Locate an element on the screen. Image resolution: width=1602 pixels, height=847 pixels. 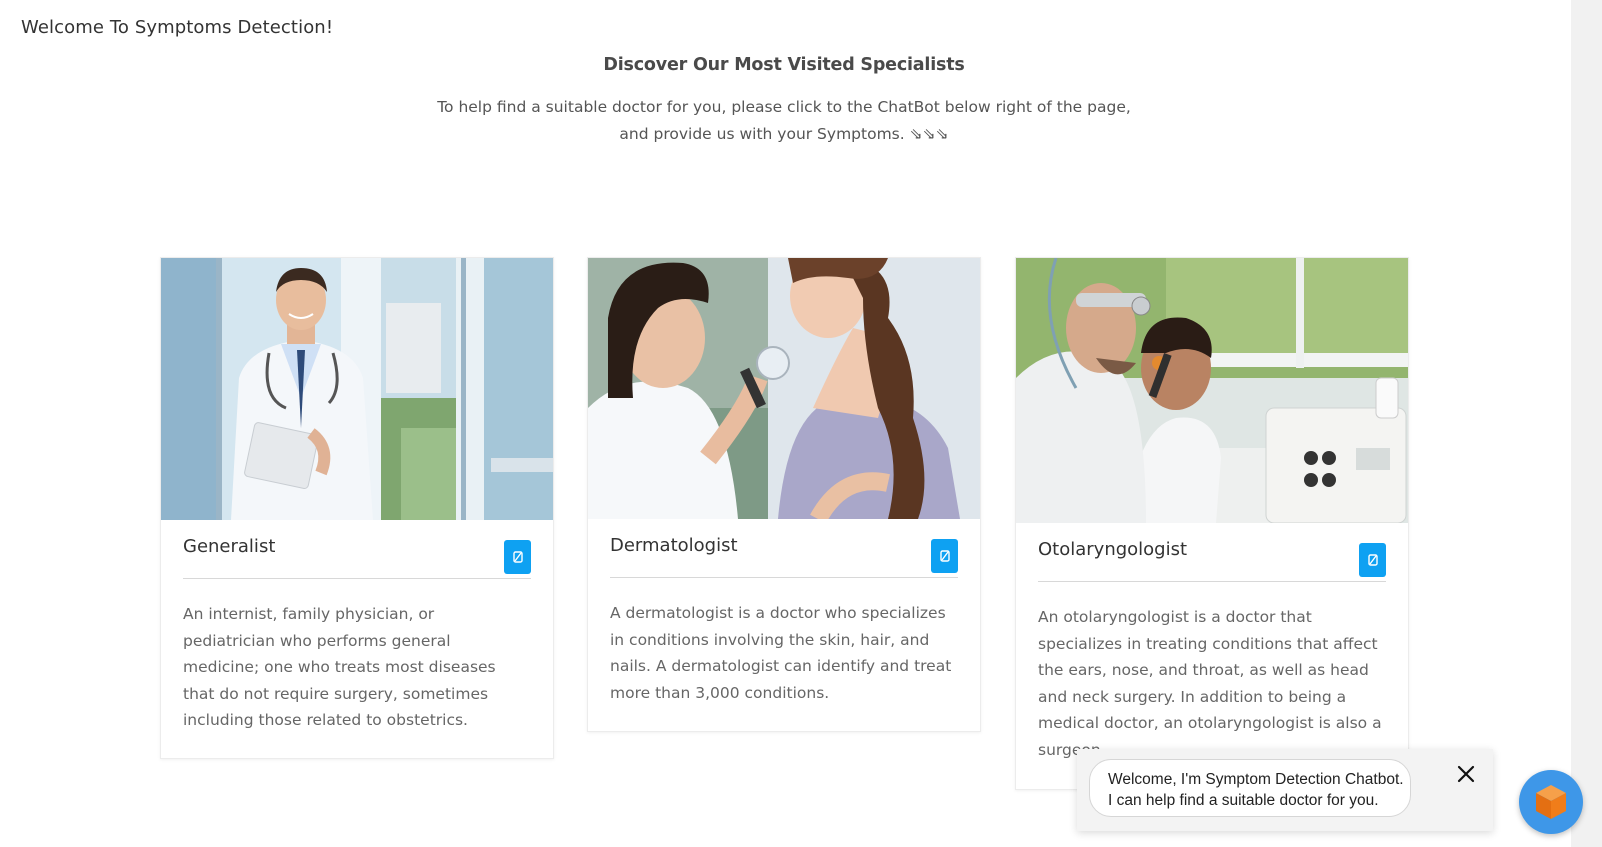
cube-icon is located at coordinates (1551, 802).